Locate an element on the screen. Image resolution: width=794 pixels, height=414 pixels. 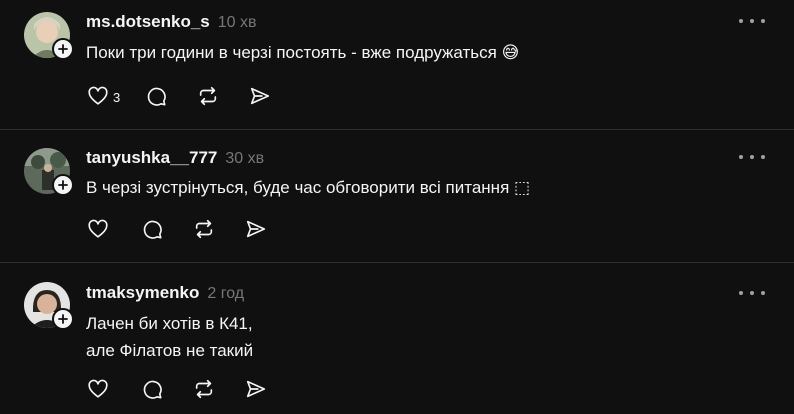
text-line: але Філатов не такий is located at coordinates (170, 350).